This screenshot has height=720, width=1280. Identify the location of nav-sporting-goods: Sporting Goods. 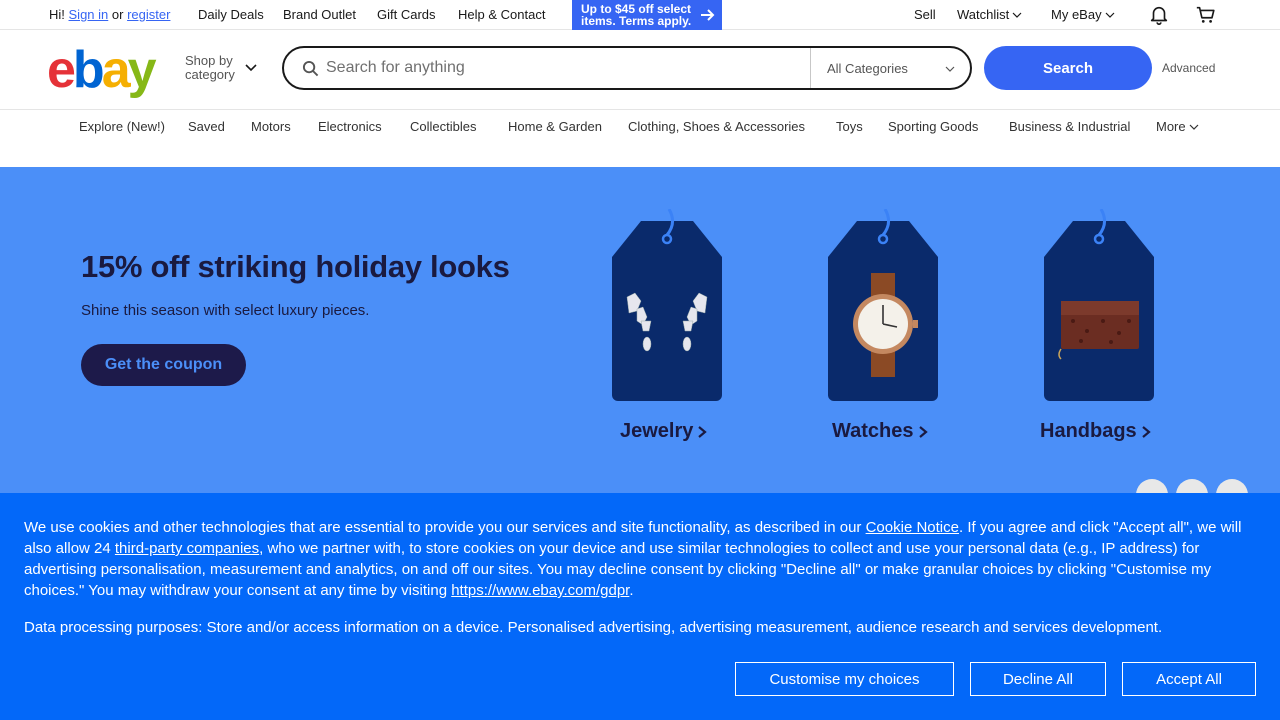
(933, 126).